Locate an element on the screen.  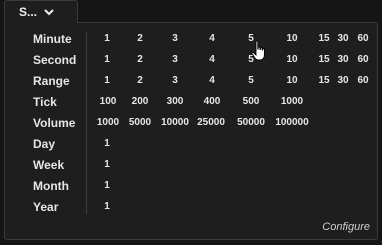
row-label: Tick is located at coordinates (45, 102).